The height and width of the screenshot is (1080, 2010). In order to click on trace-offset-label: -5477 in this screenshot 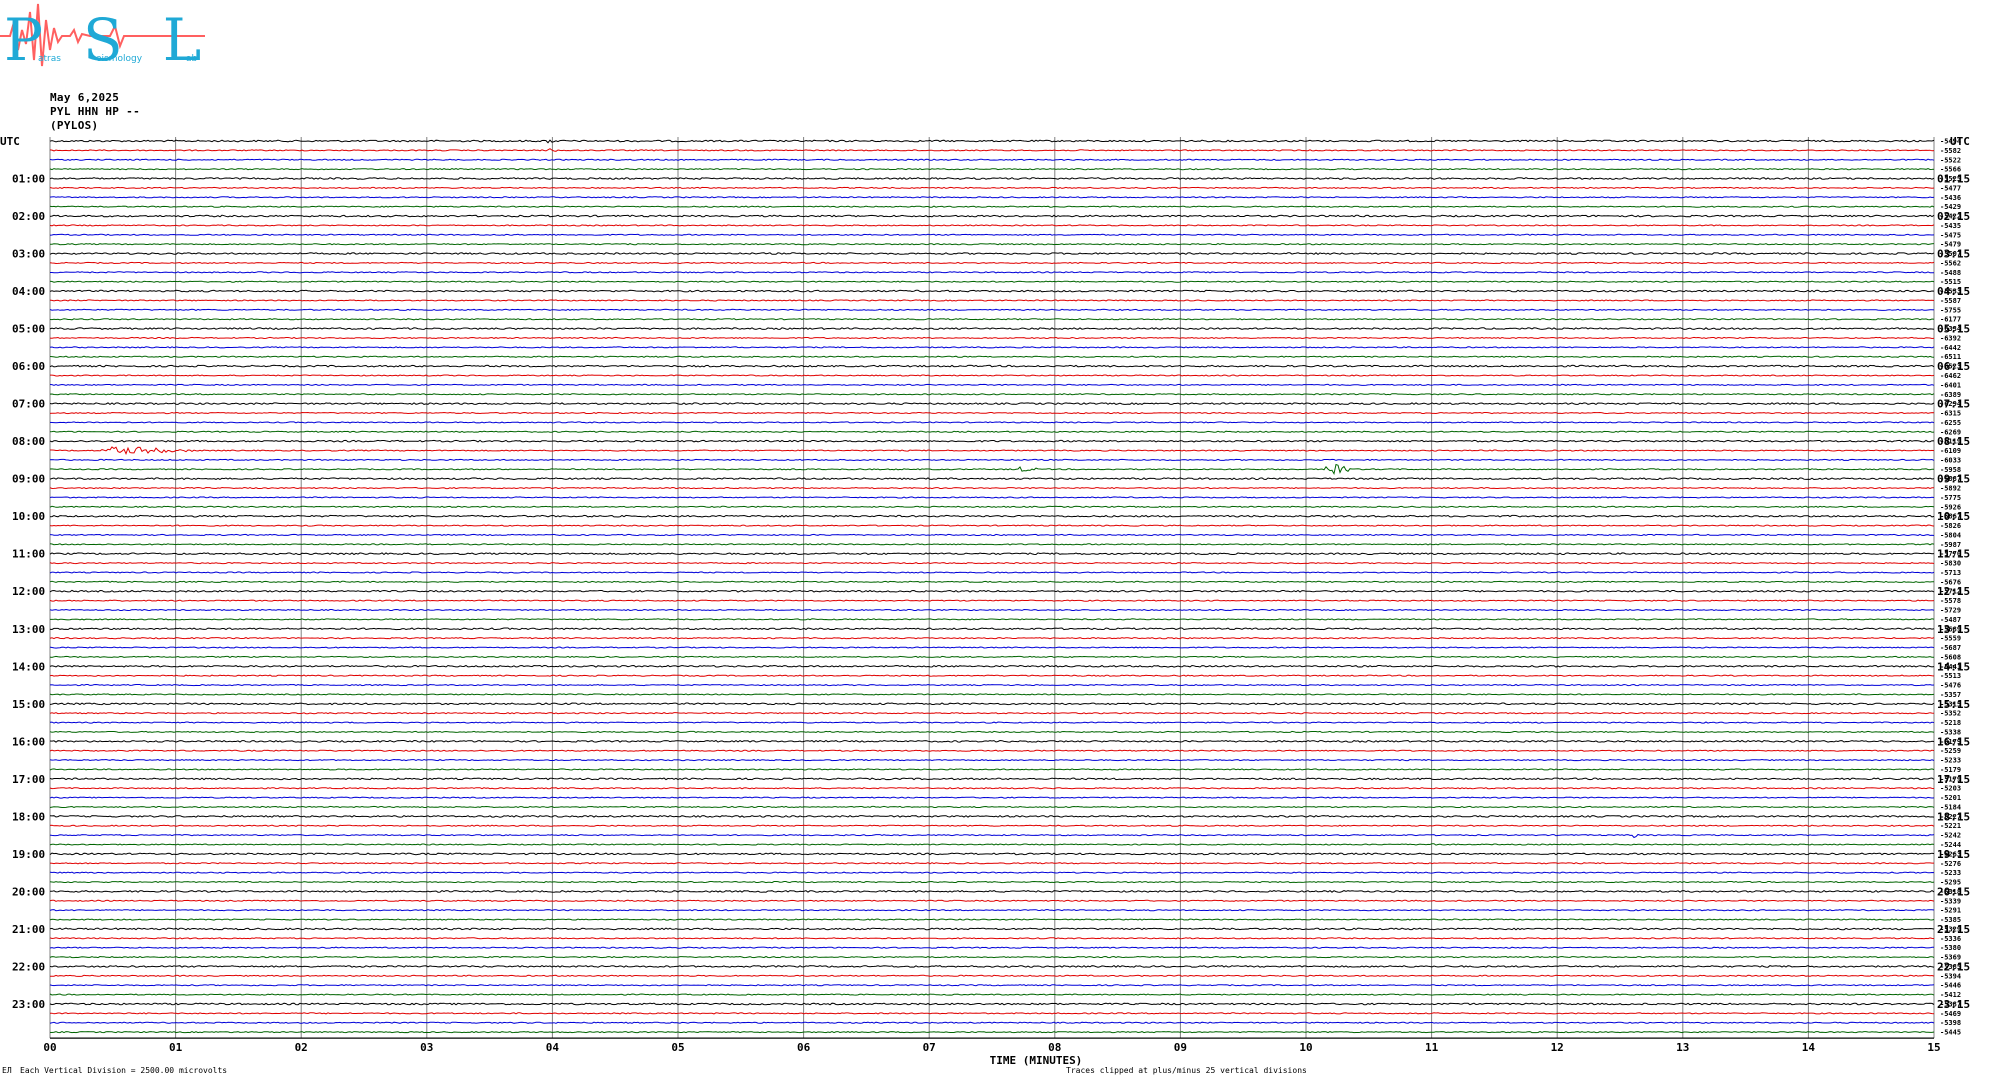, I will do `click(1950, 188)`.